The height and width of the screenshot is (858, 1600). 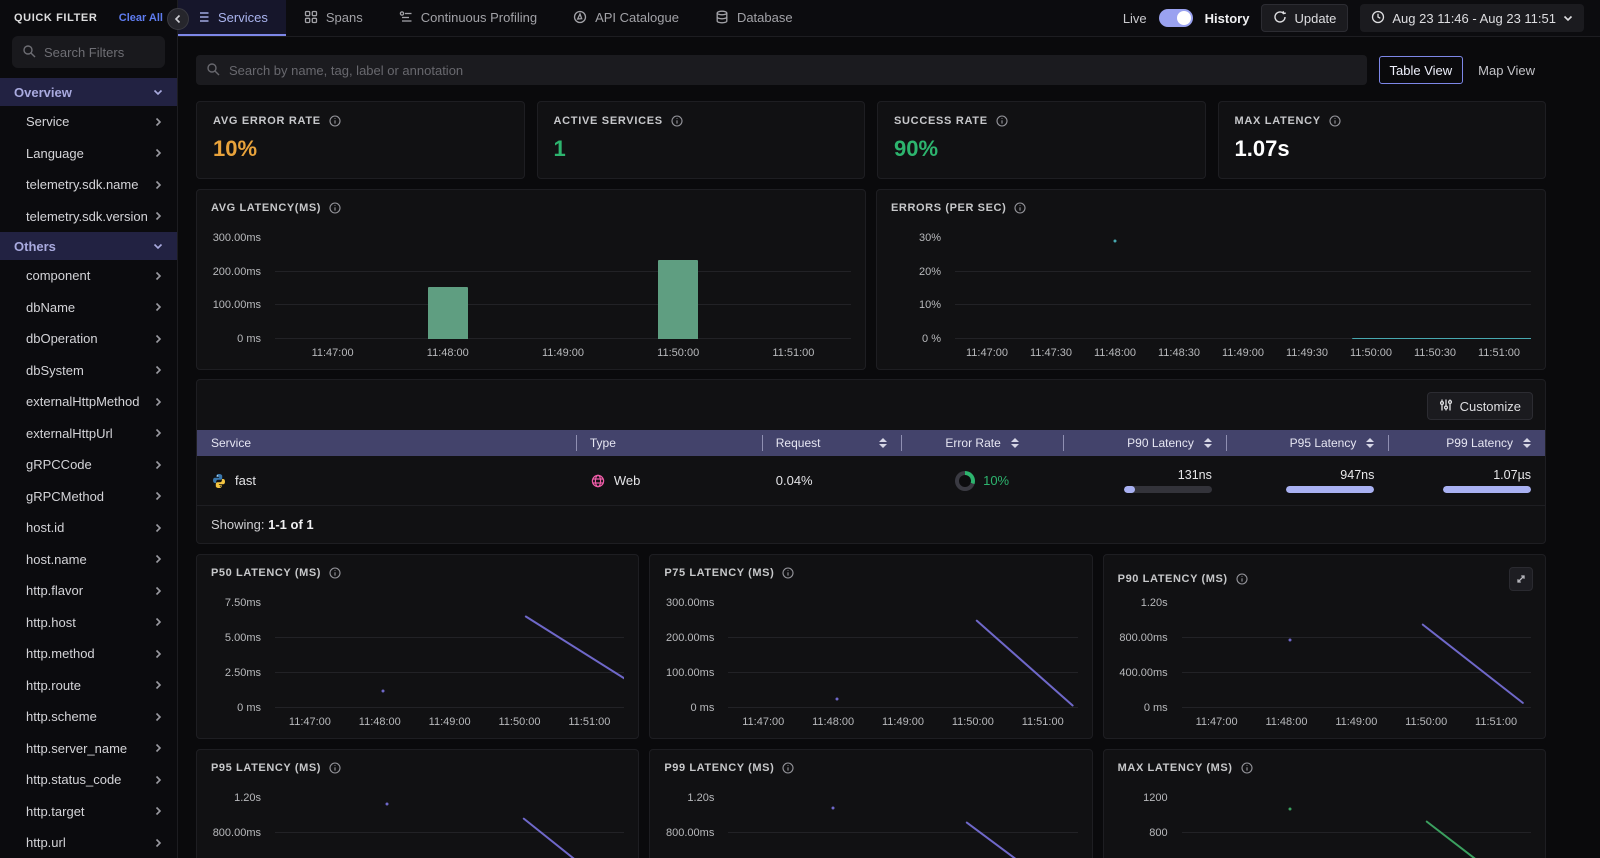 I want to click on sidebar-item-label: host.name, so click(x=56, y=559).